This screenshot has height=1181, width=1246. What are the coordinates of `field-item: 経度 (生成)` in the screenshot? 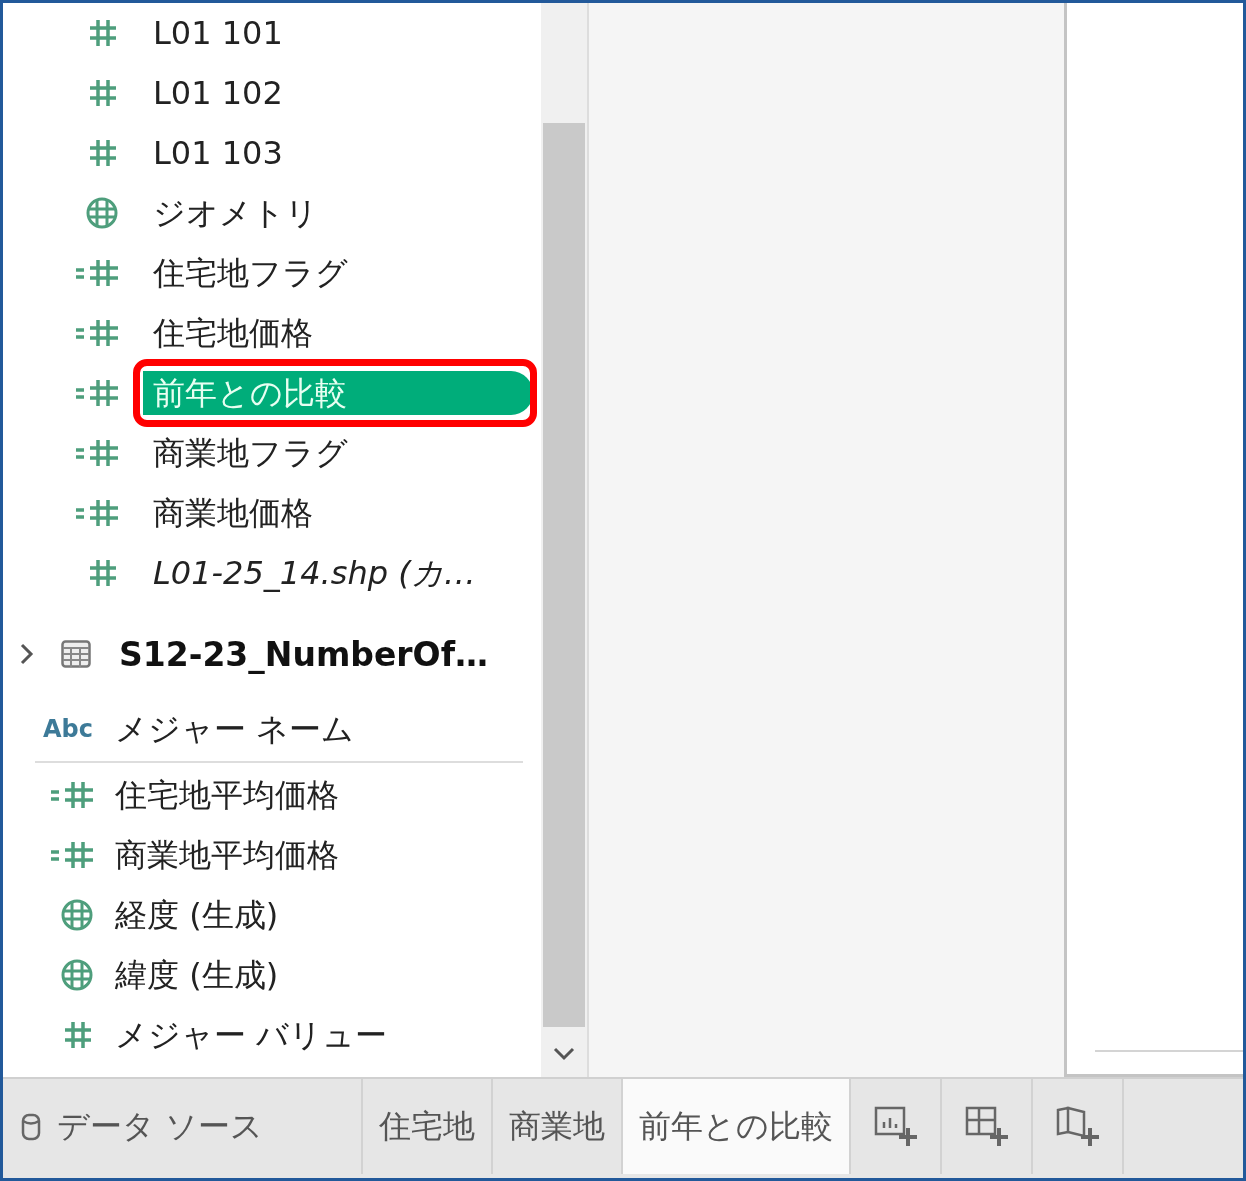 It's located at (202, 915).